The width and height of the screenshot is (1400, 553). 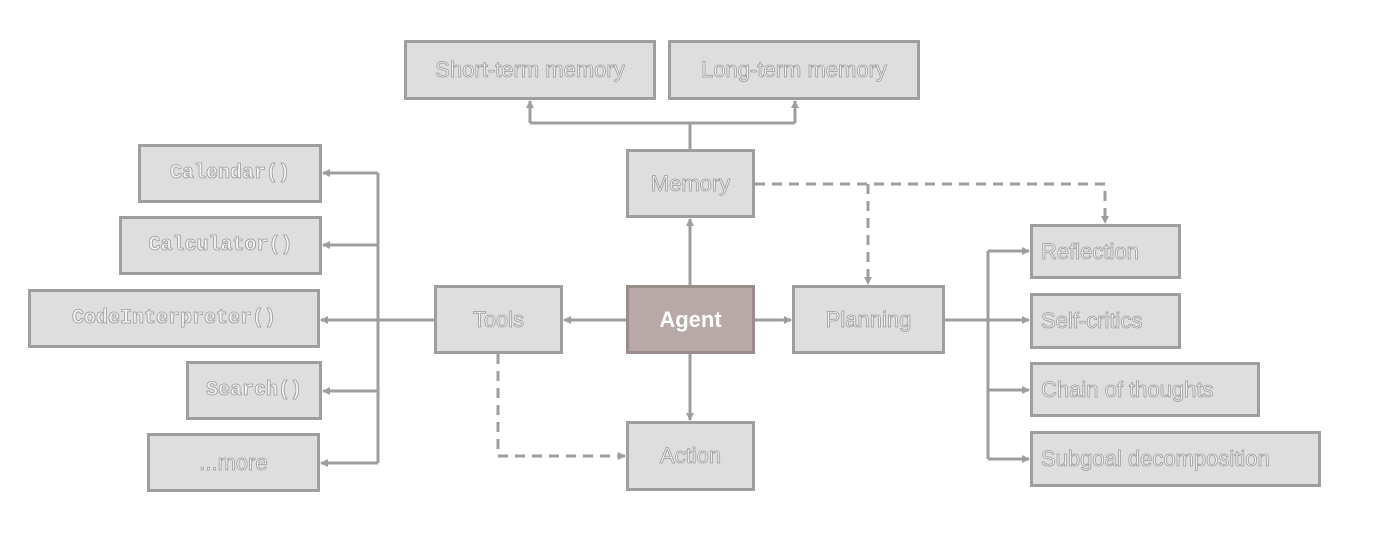 What do you see at coordinates (690, 319) in the screenshot?
I see `node-agent: Agent` at bounding box center [690, 319].